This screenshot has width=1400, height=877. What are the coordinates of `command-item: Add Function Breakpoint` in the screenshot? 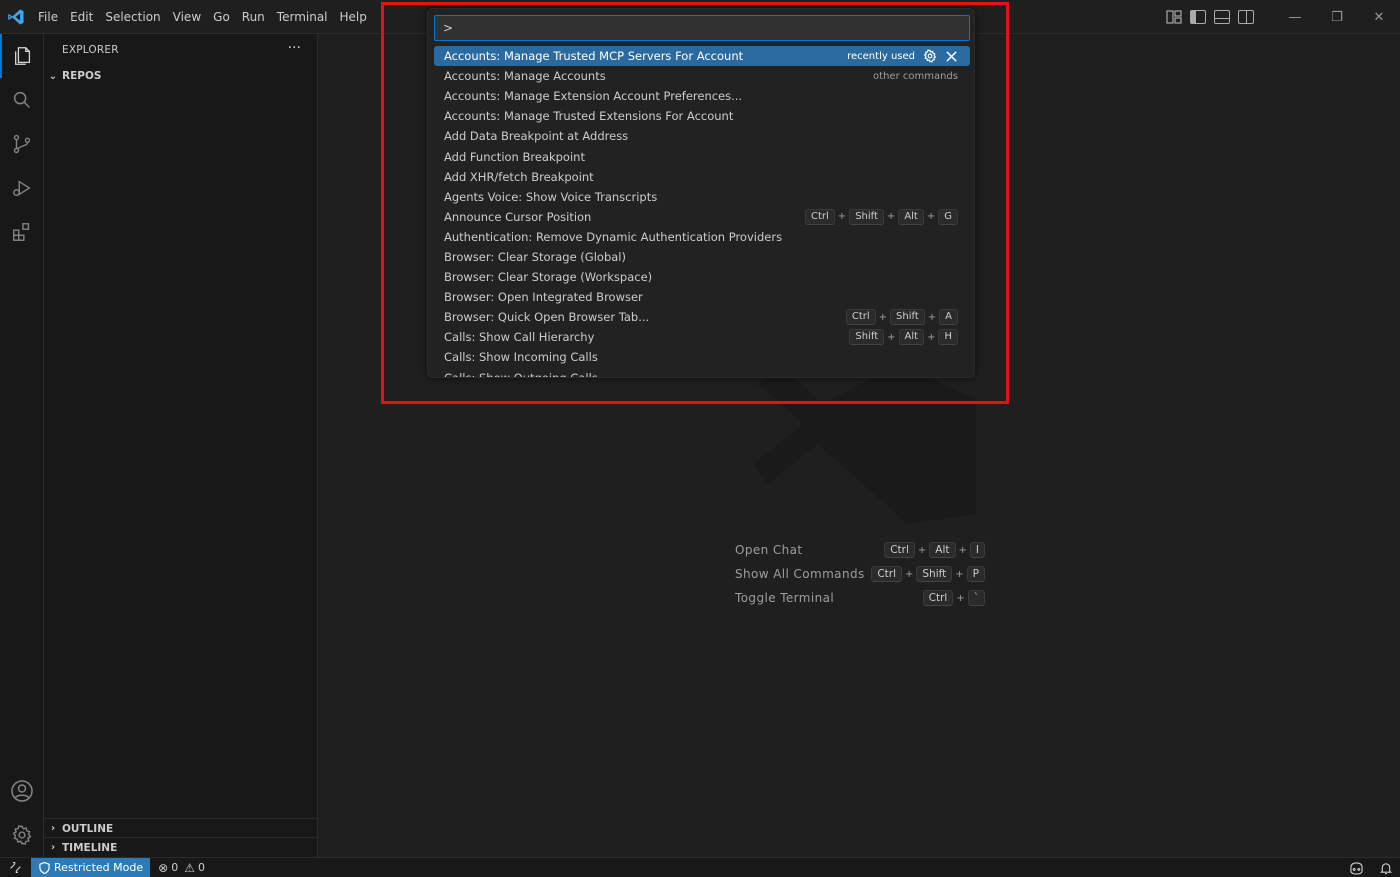 It's located at (702, 156).